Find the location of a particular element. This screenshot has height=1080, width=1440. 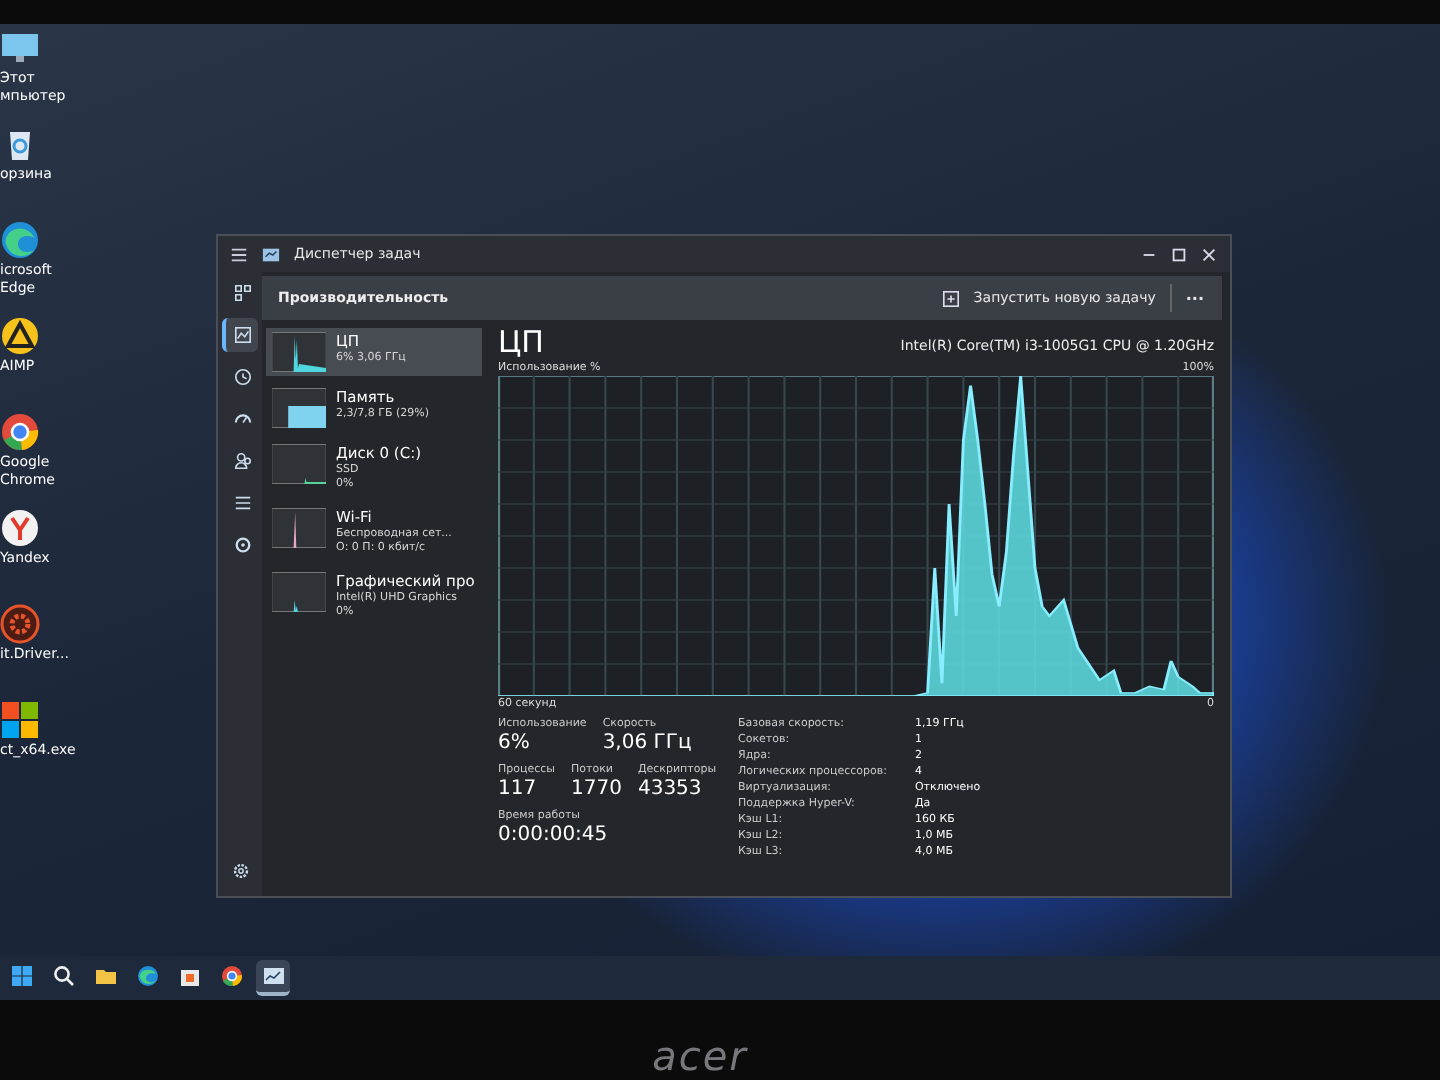

speedometer-icon is located at coordinates (242, 419).